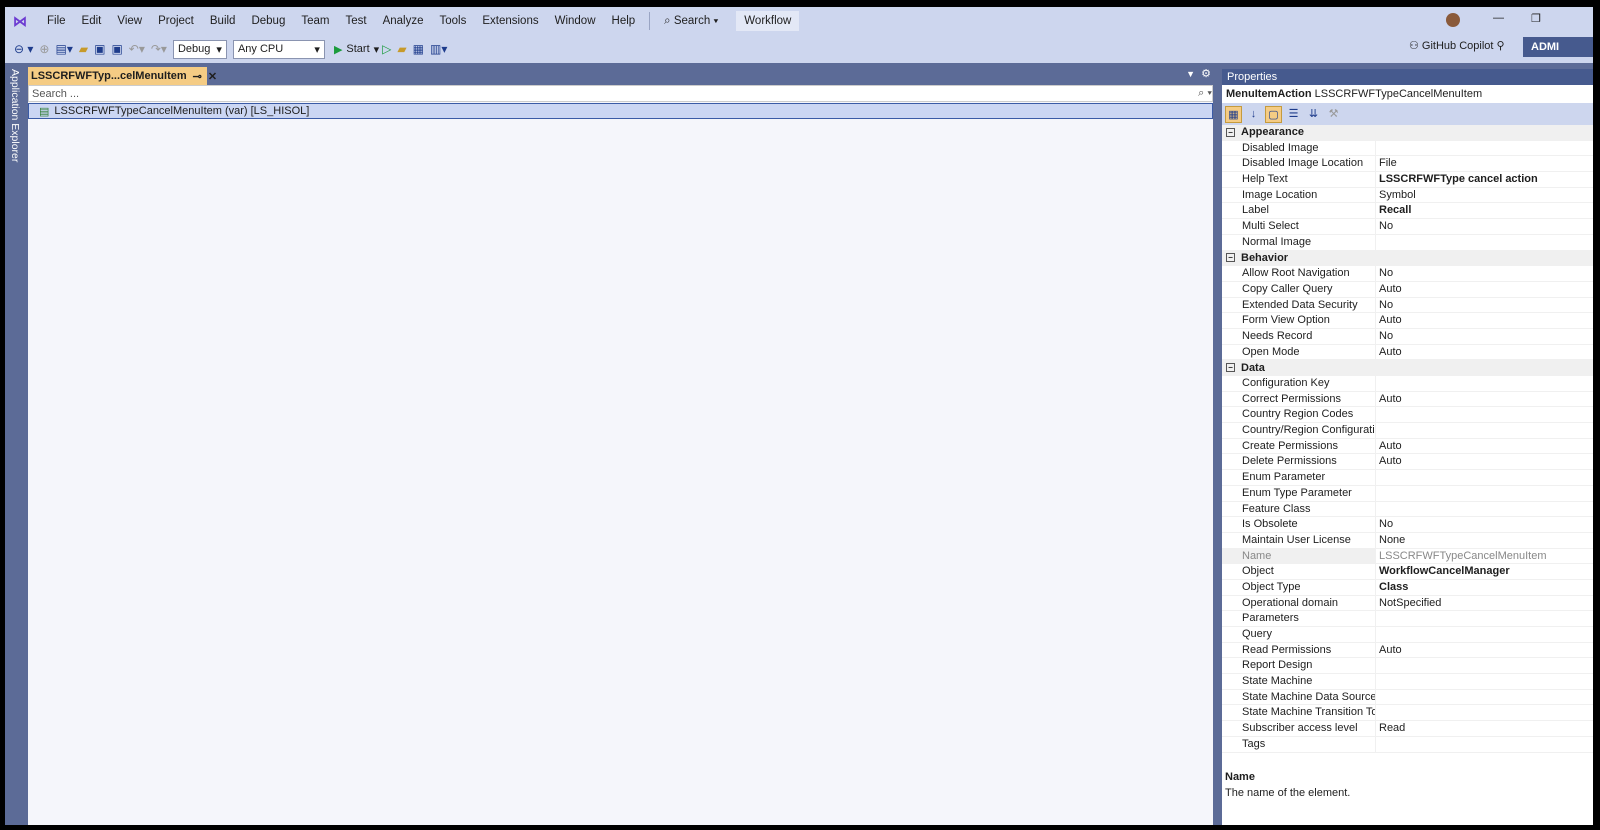  What do you see at coordinates (1498, 18) in the screenshot?
I see `minimize-icon: —` at bounding box center [1498, 18].